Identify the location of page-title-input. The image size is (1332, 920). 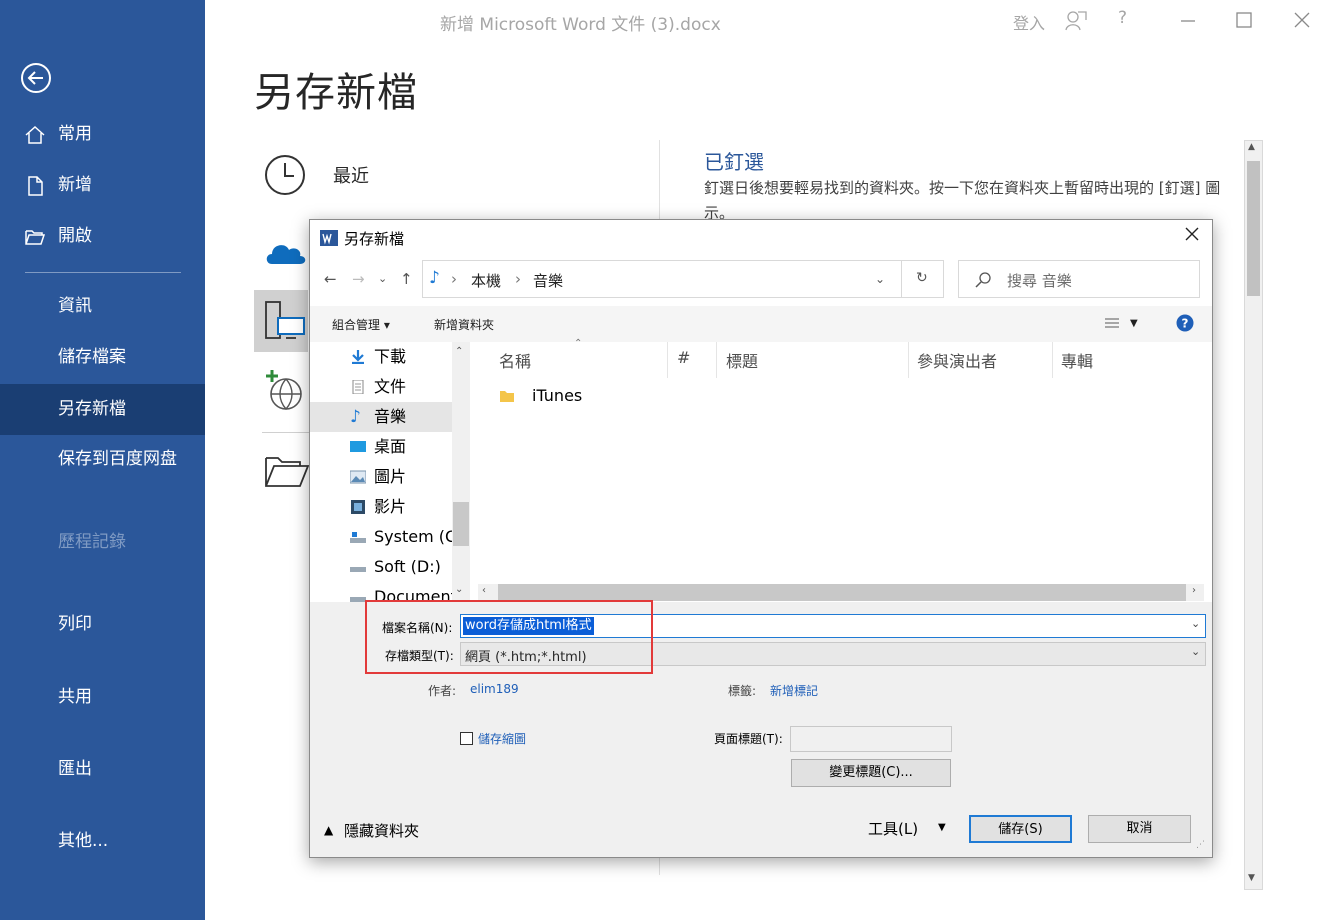
(871, 739).